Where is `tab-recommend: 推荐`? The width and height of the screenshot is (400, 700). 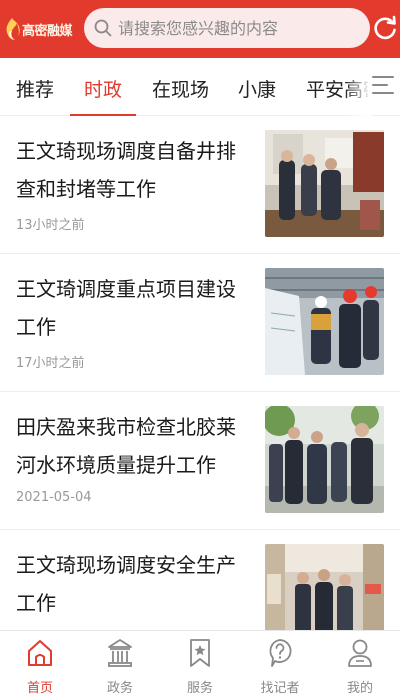
tab-recommend: 推荐 is located at coordinates (35, 88).